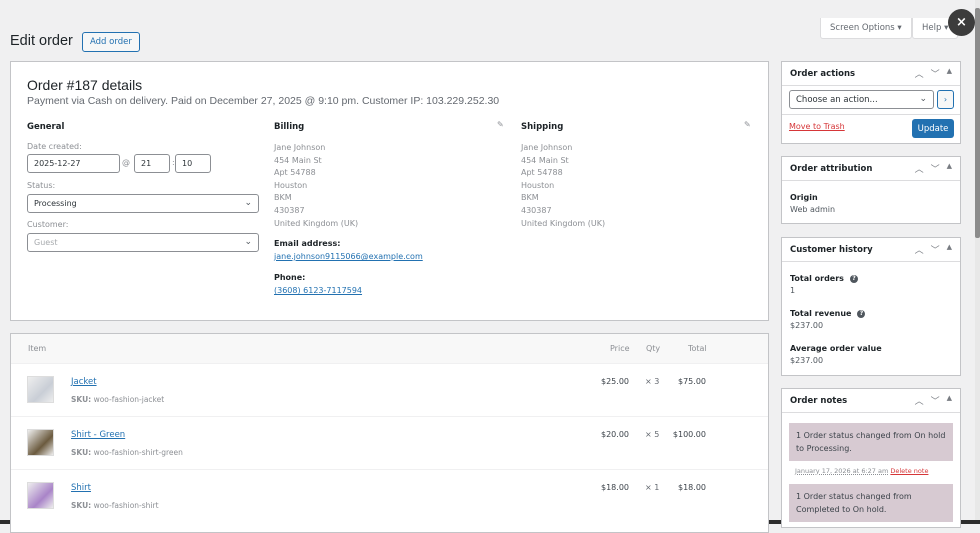 This screenshot has height=533, width=980. I want to click on box-title: Order notes, so click(819, 400).